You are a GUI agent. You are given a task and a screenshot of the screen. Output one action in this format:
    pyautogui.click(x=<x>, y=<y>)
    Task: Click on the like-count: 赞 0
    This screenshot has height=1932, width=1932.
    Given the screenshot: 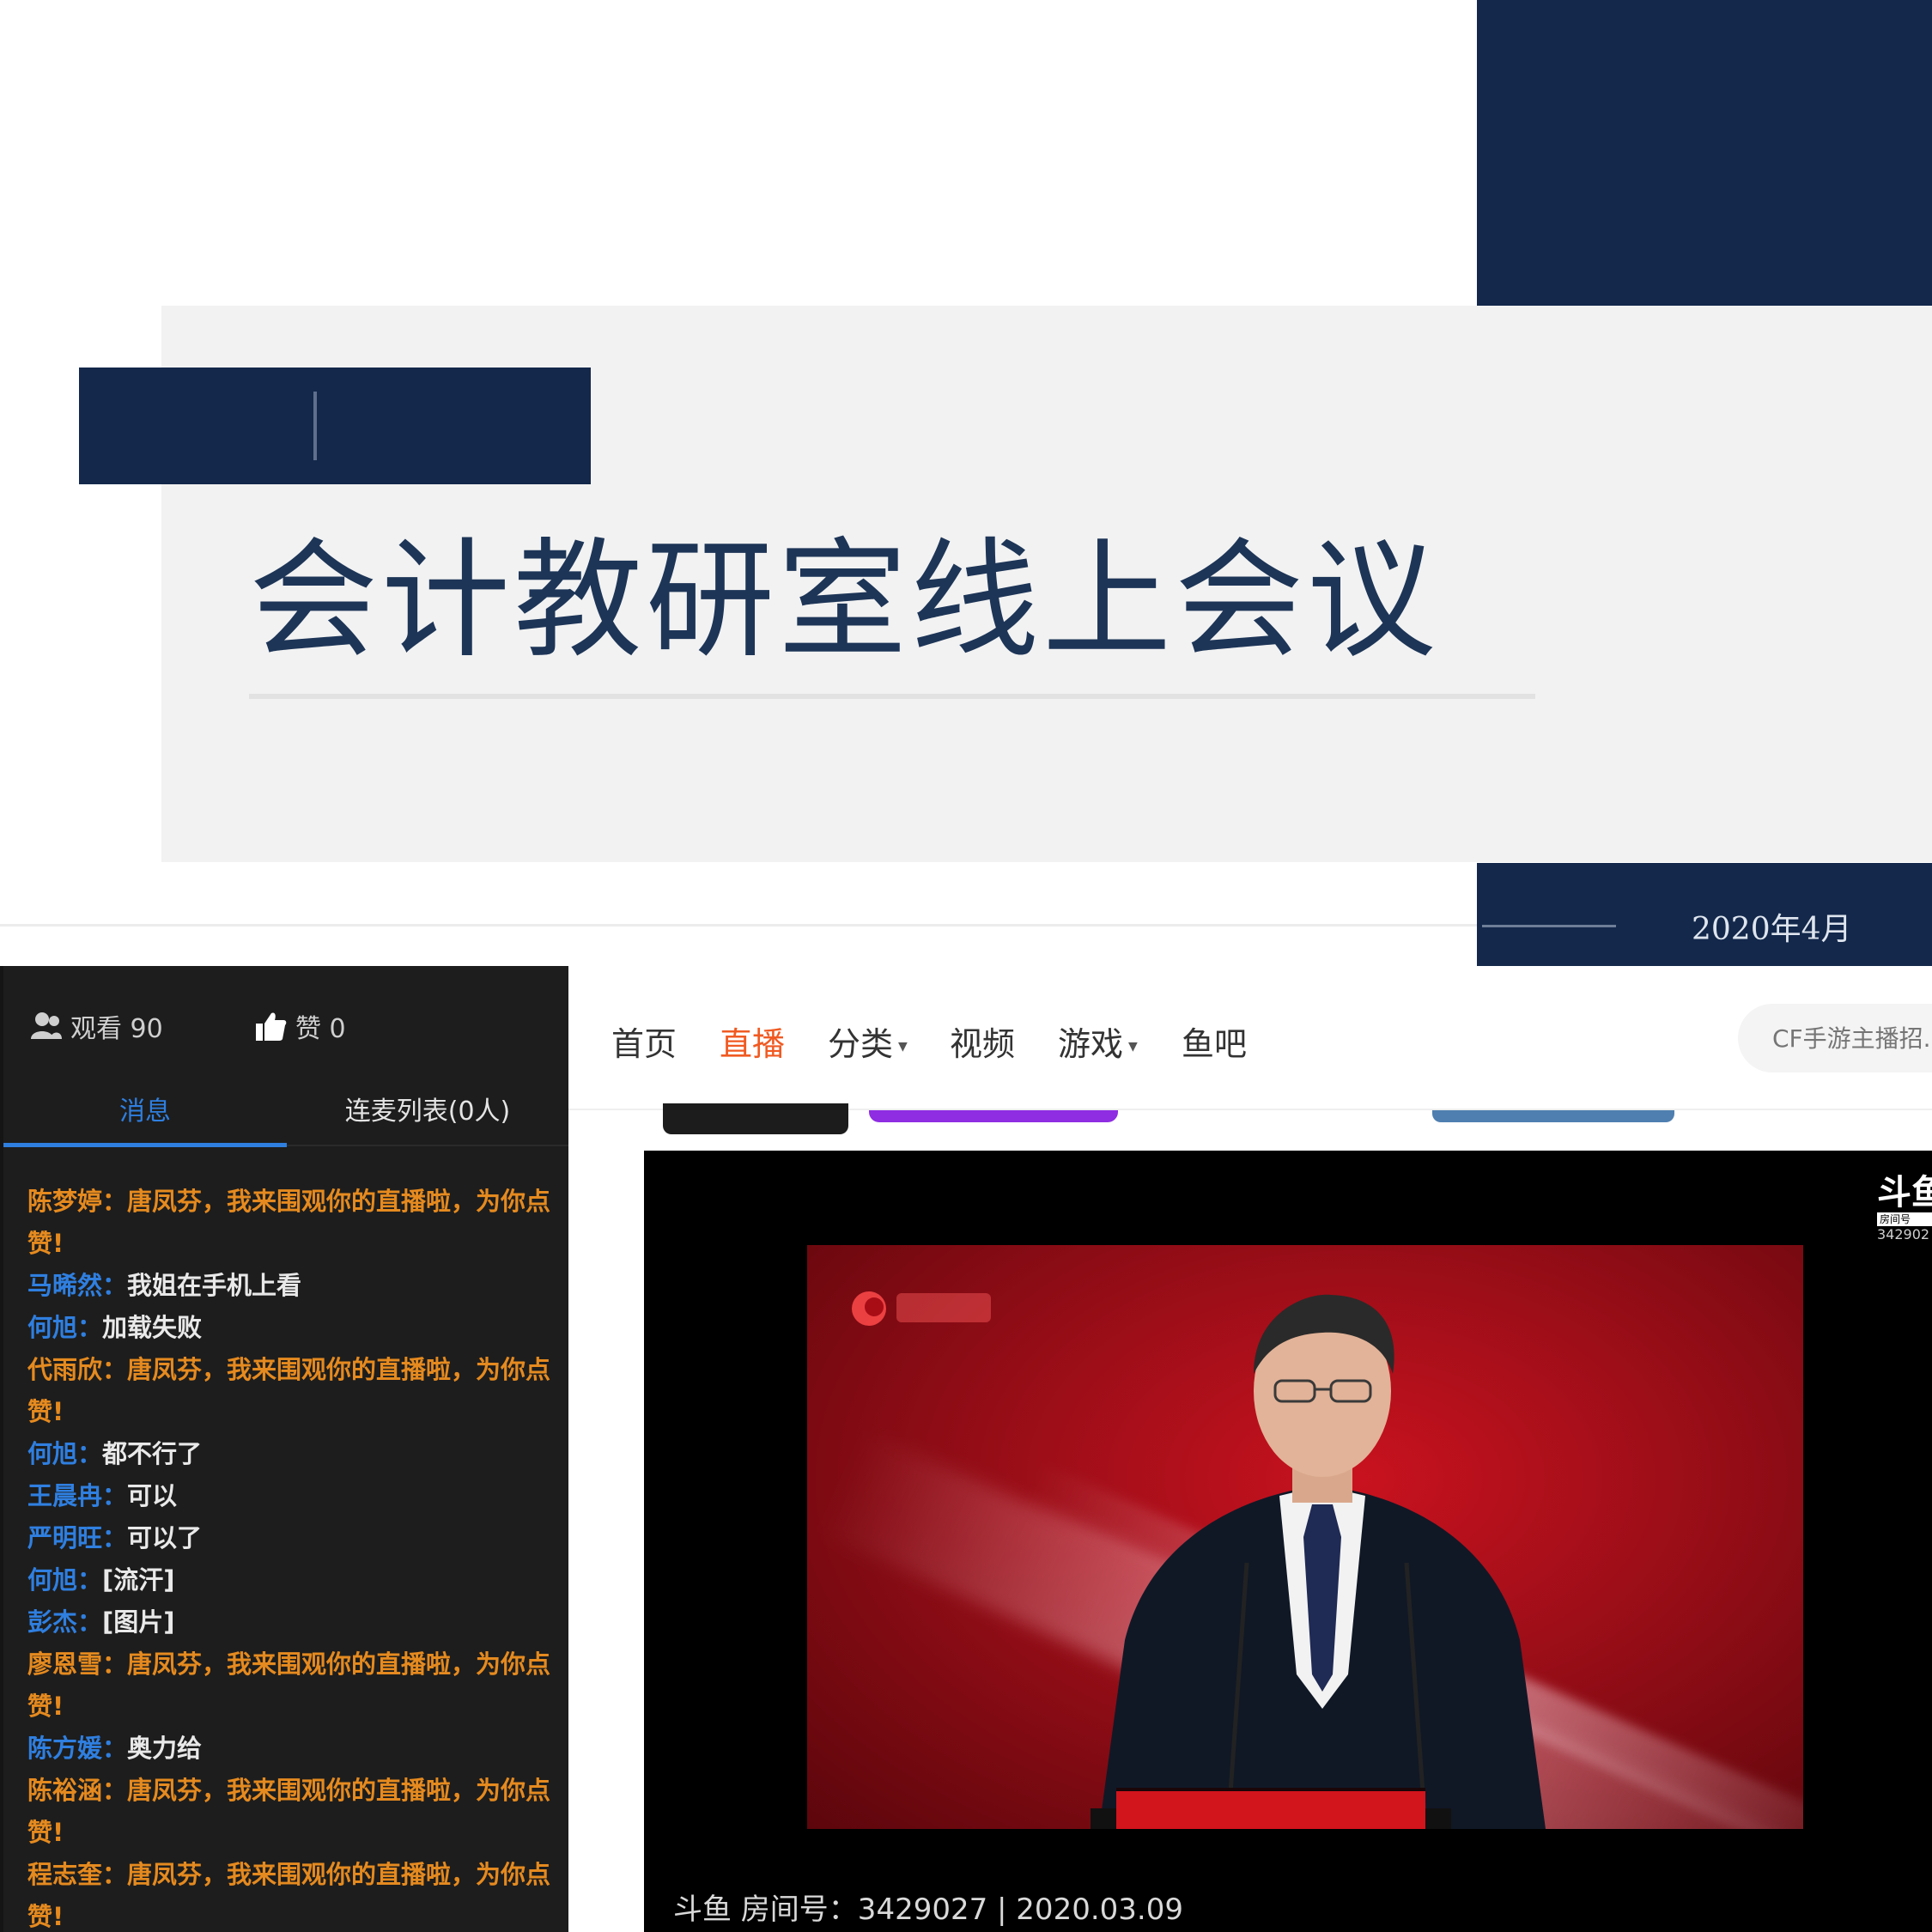 What is the action you would take?
    pyautogui.click(x=300, y=1026)
    